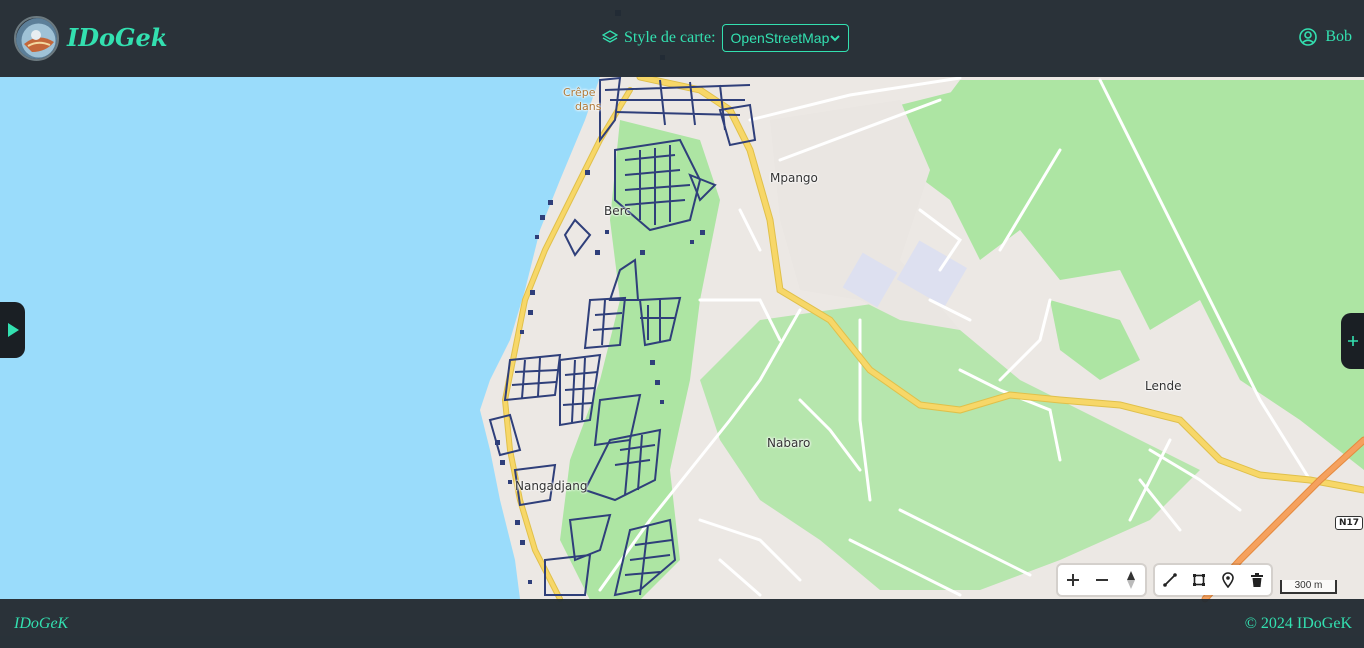 The width and height of the screenshot is (1364, 648). I want to click on map-style-selected: OpenStreetMap, so click(780, 38).